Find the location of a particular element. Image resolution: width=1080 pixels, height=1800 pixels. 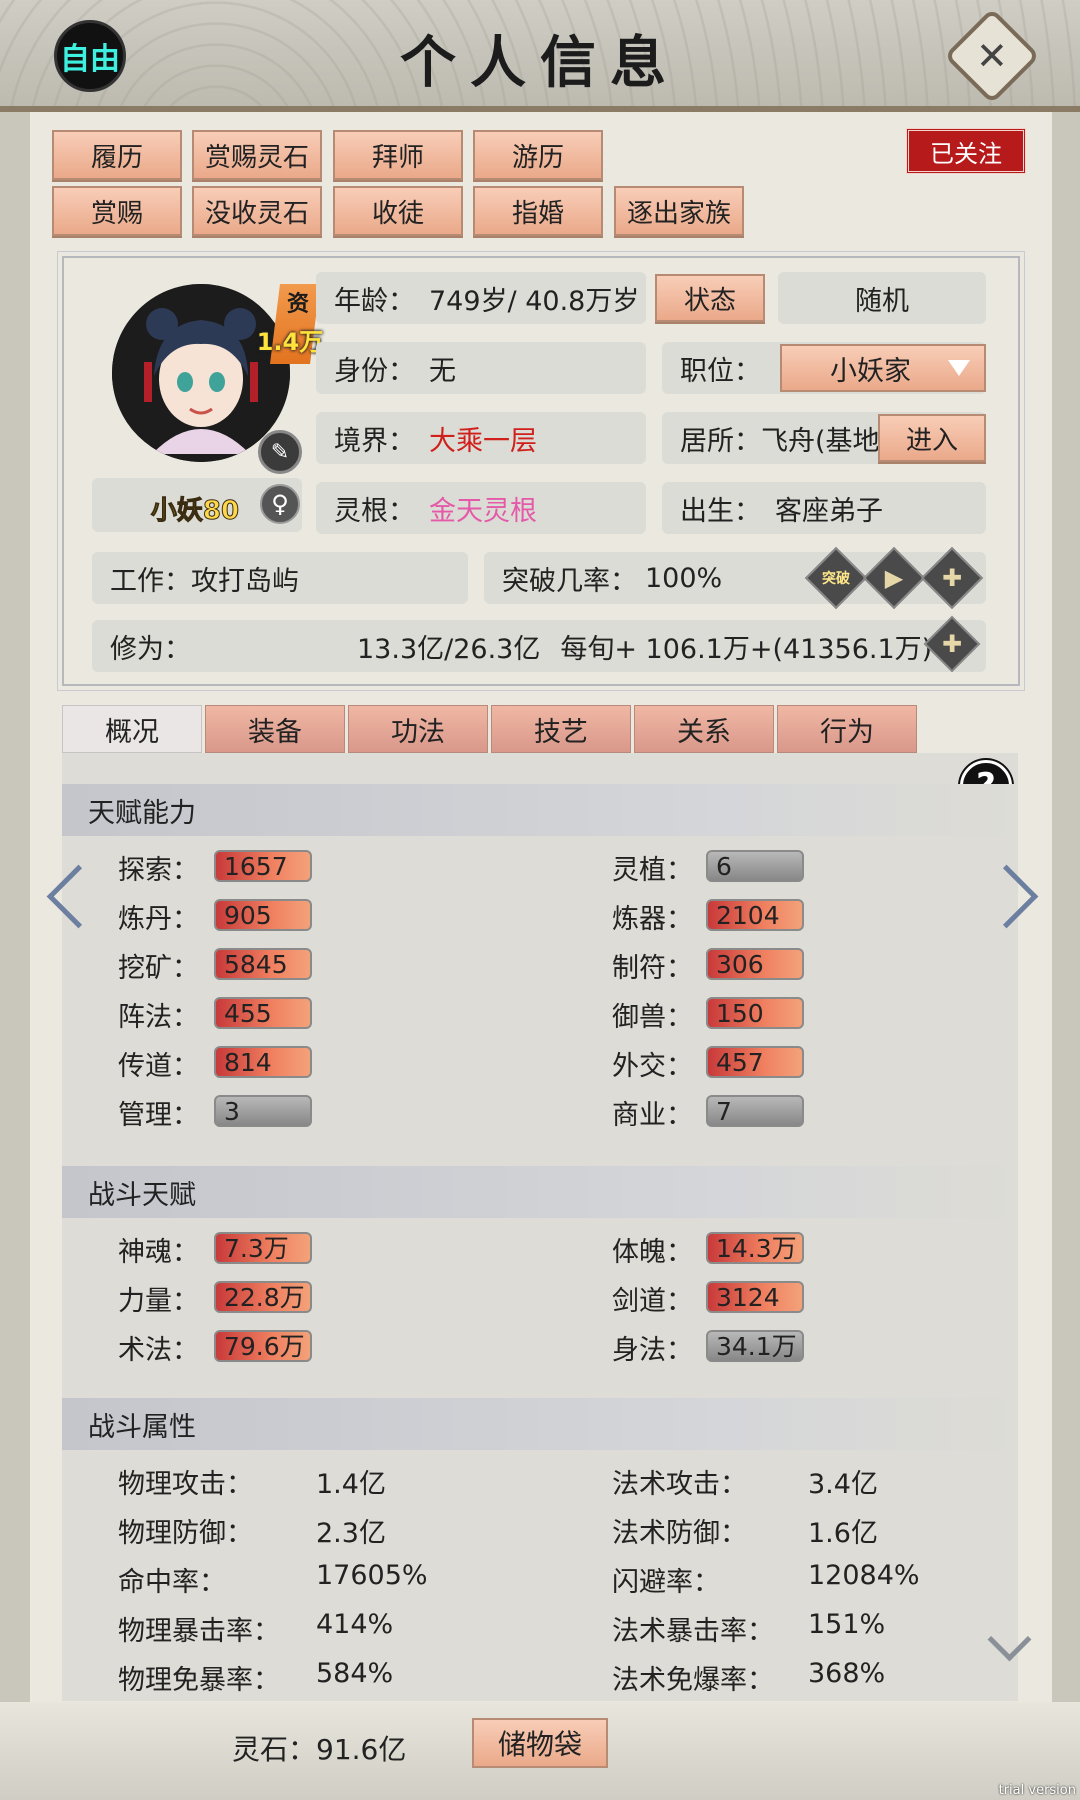

talent-value-bar: 5845 is located at coordinates (263, 964).